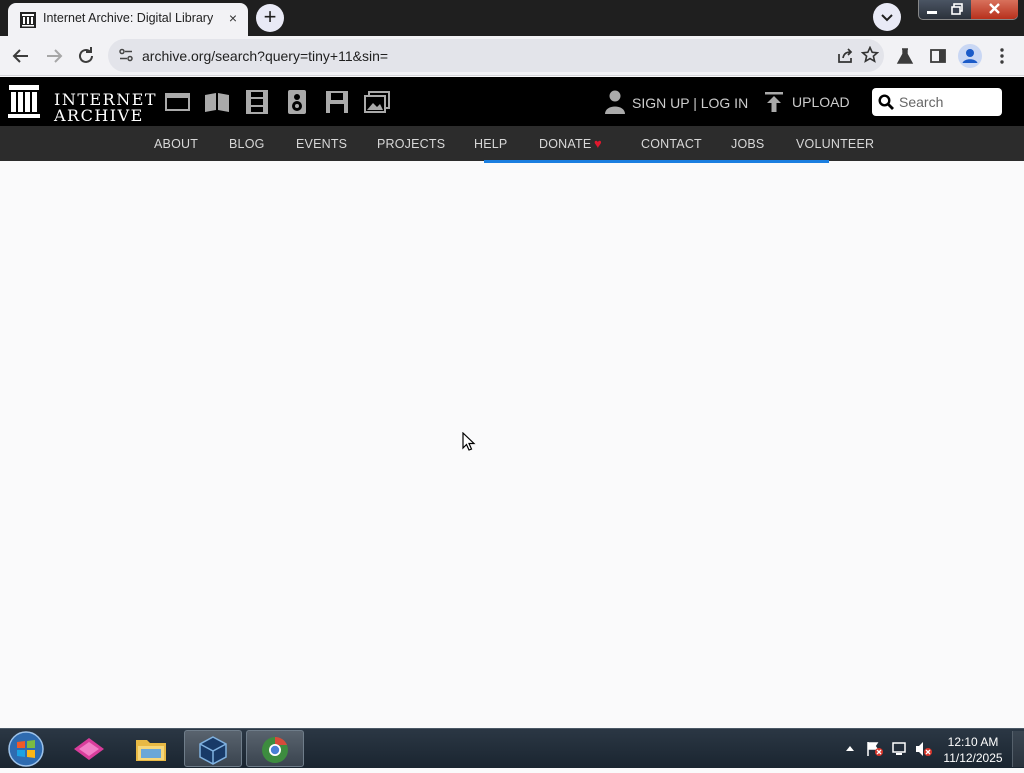 Image resolution: width=1024 pixels, height=773 pixels. I want to click on nav-blog: BLOG, so click(247, 144).